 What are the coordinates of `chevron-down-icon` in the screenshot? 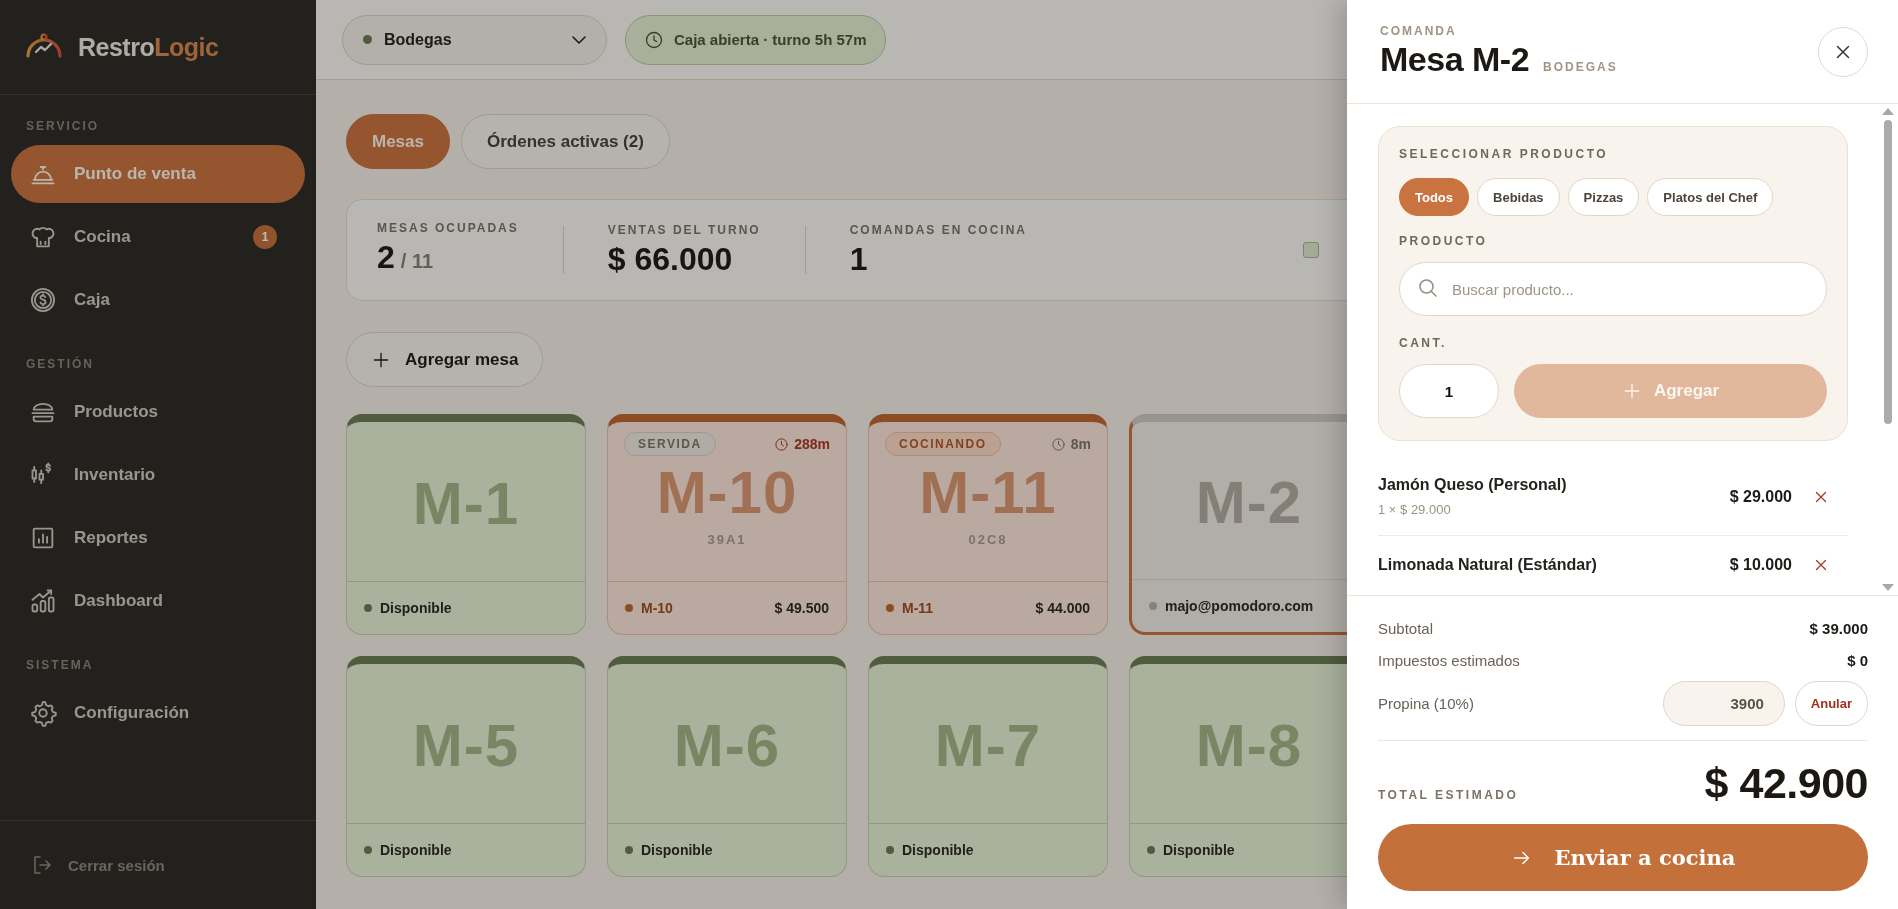 It's located at (579, 39).